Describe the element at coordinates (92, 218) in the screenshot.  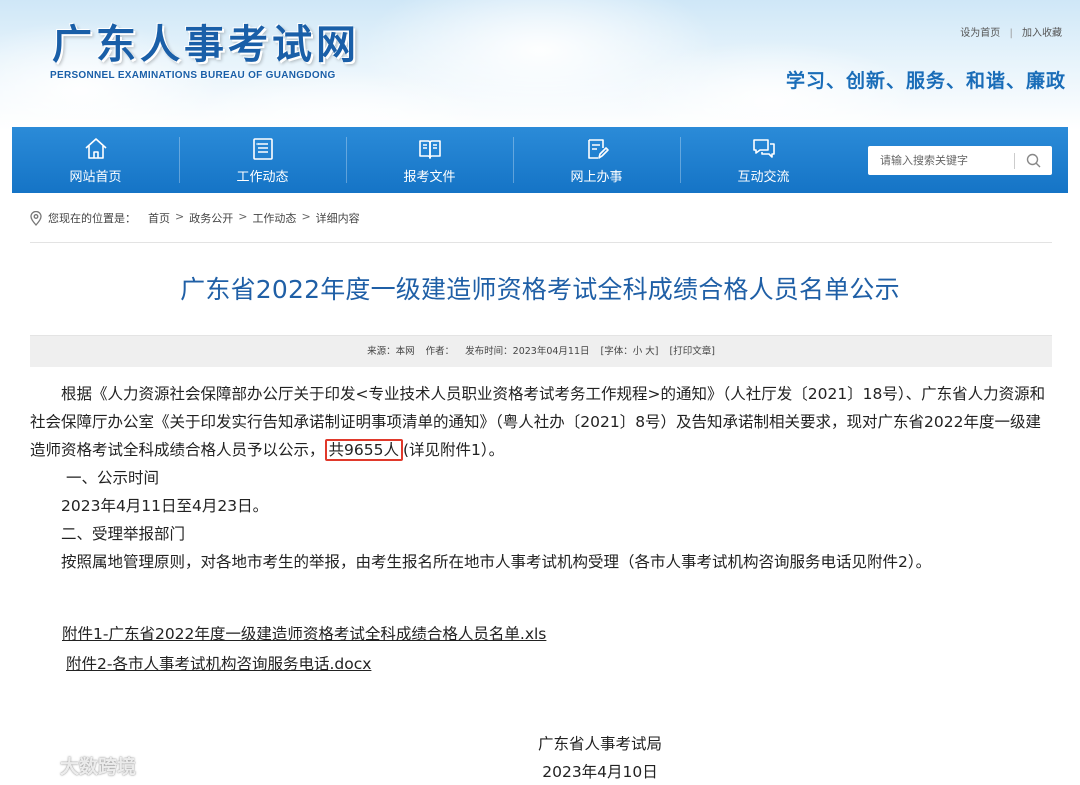
I see `breadcrumb-label: 您现在的位置是：` at that location.